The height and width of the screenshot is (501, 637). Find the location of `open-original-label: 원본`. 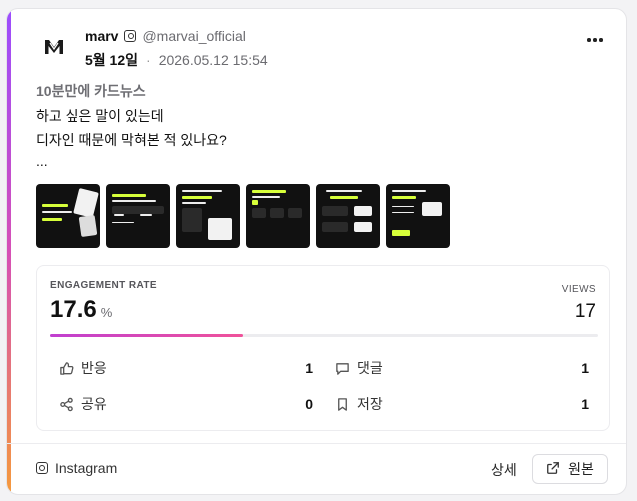

open-original-label: 원본 is located at coordinates (581, 469).